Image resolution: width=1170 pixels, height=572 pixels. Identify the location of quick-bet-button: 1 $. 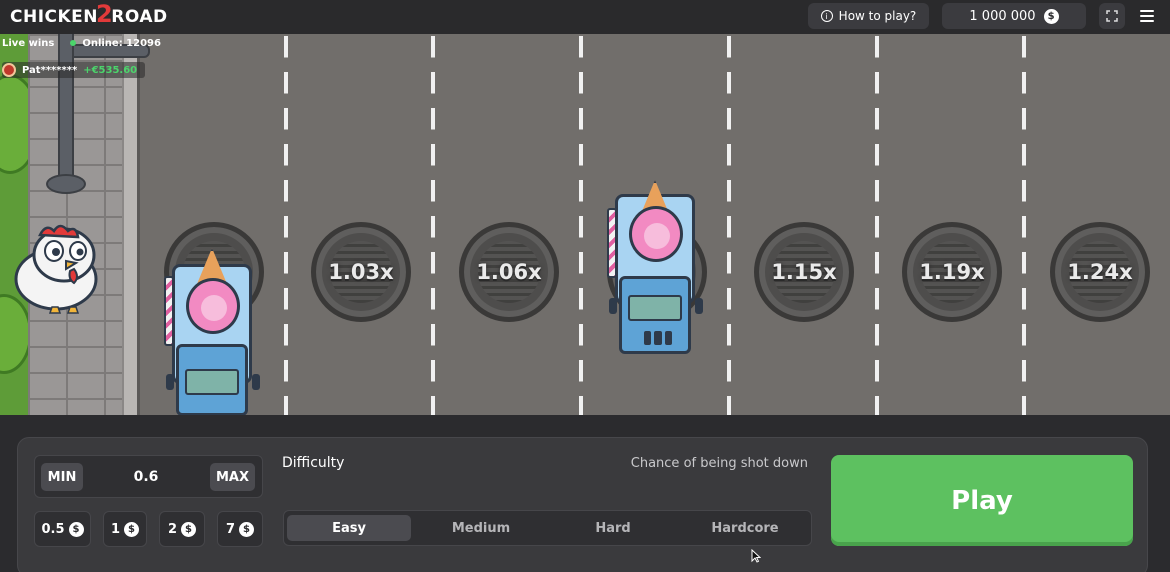
(125, 529).